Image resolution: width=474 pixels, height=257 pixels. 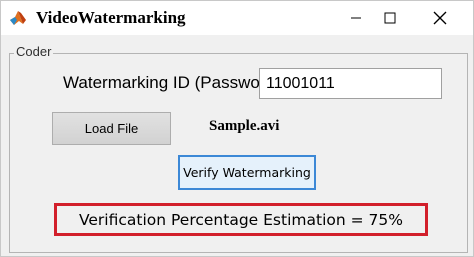 I want to click on coder-panel-title: Coder, so click(x=34, y=51).